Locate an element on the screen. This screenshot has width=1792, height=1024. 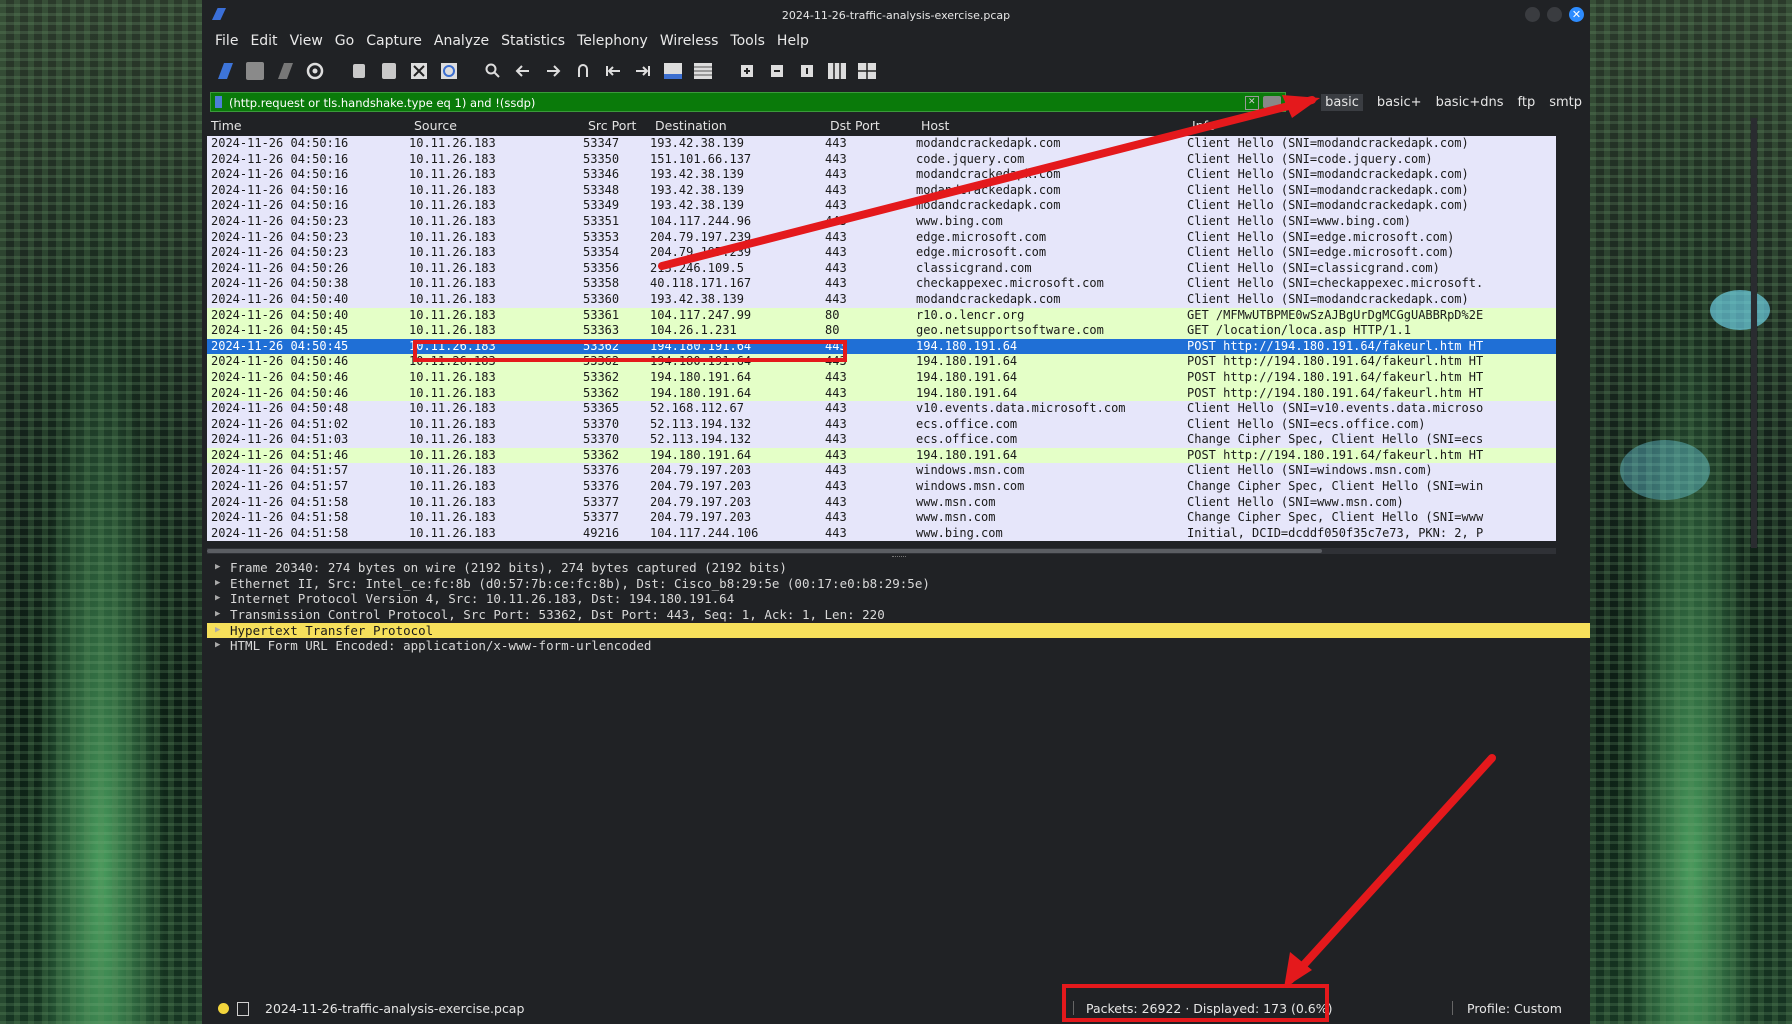
go-to-packet-icon is located at coordinates (583, 71).